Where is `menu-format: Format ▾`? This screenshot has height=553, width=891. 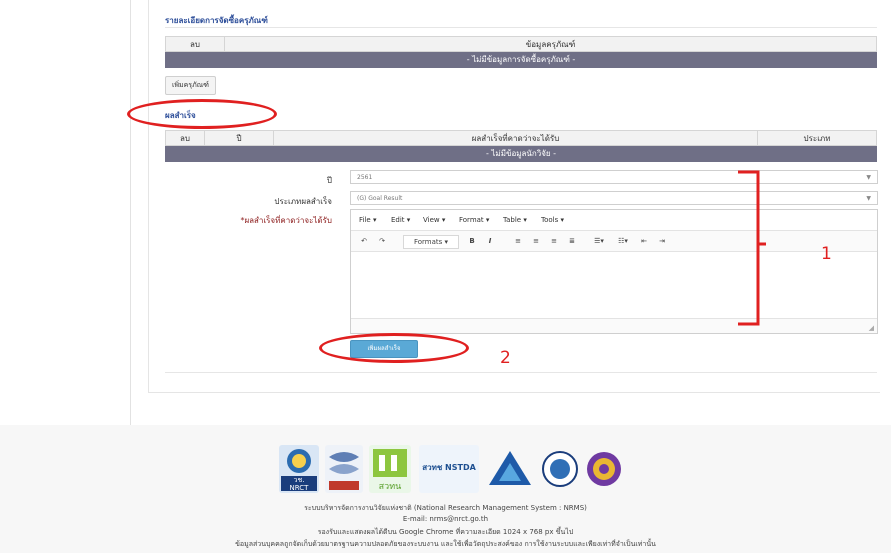
menu-format: Format ▾ is located at coordinates (474, 220).